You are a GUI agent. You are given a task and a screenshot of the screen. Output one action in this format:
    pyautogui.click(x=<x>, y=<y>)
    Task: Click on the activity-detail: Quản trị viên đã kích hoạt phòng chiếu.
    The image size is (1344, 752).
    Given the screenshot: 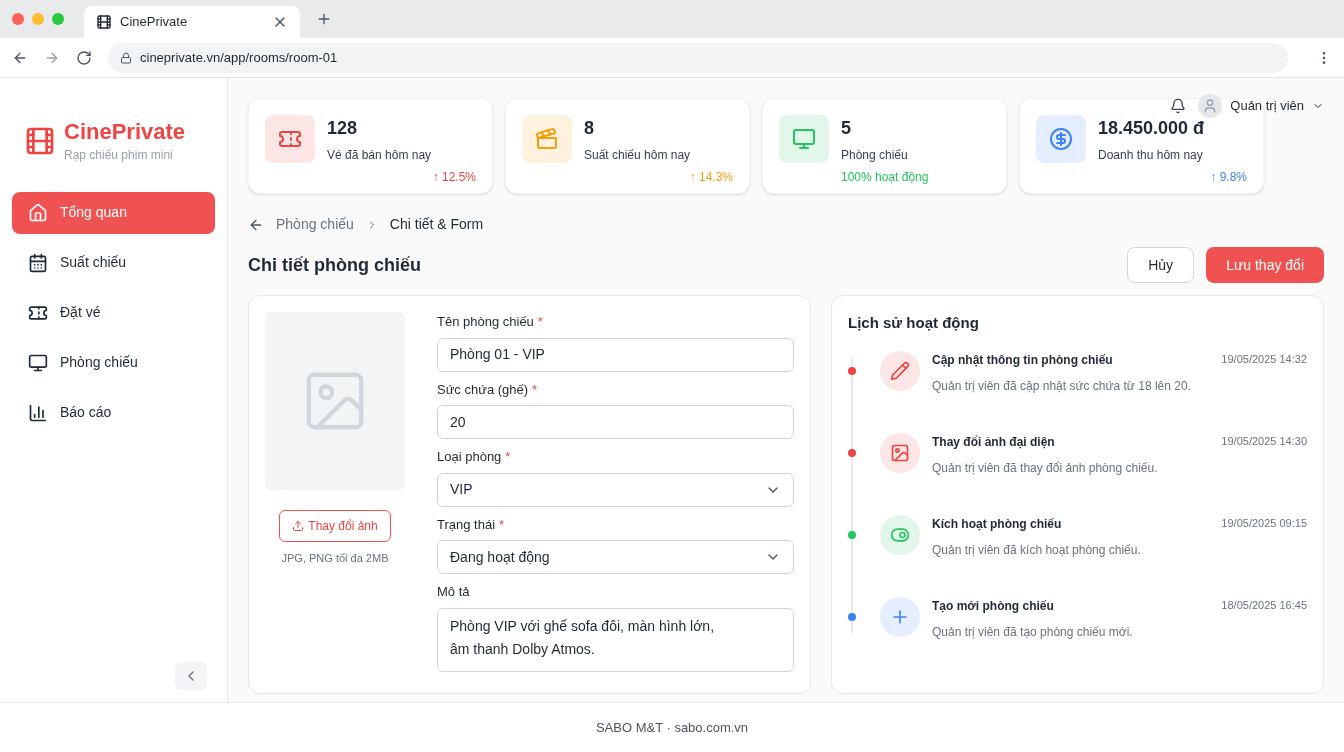 What is the action you would take?
    pyautogui.click(x=1037, y=550)
    